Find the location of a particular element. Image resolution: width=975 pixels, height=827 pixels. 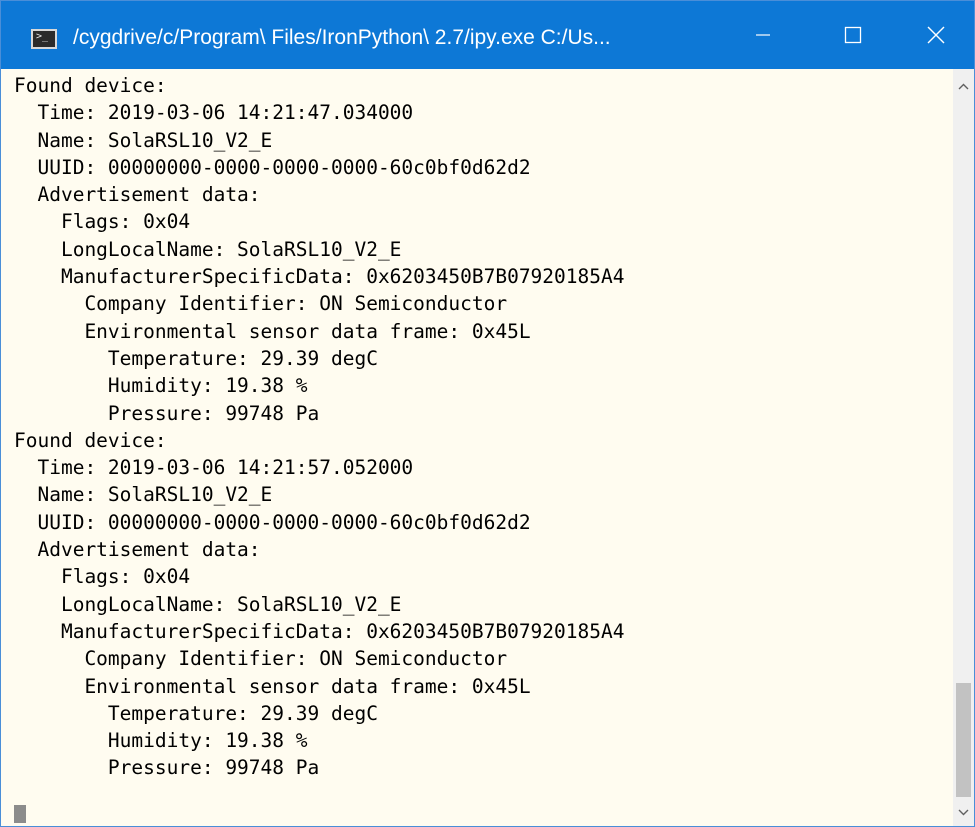

maximize-button is located at coordinates (853, 35).